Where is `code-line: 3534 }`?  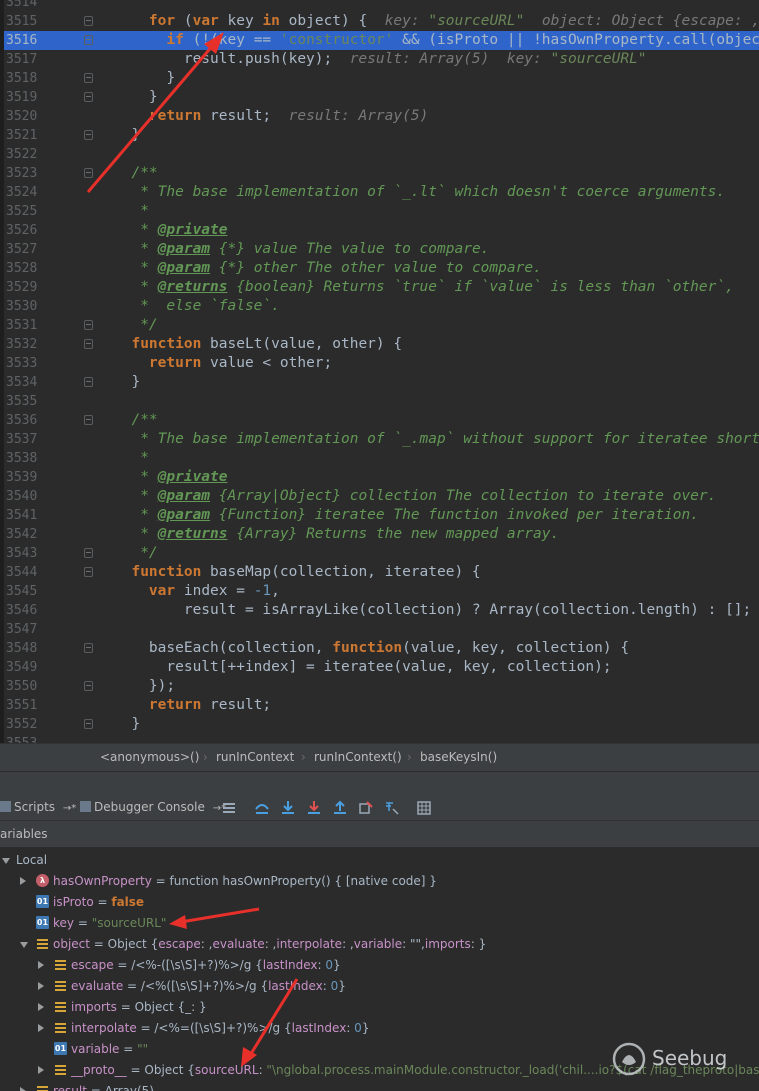
code-line: 3534 } is located at coordinates (379, 382).